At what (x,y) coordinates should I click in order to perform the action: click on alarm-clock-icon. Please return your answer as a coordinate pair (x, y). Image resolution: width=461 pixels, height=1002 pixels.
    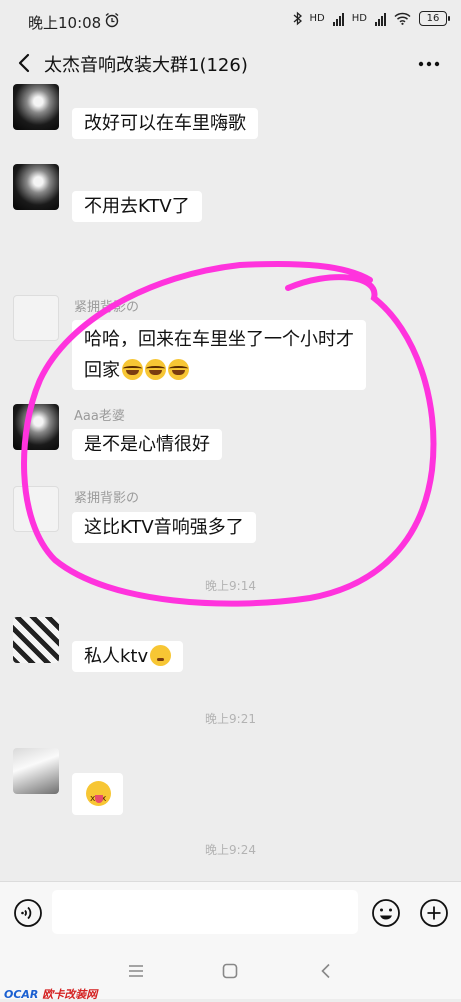
    Looking at the image, I should click on (112, 20).